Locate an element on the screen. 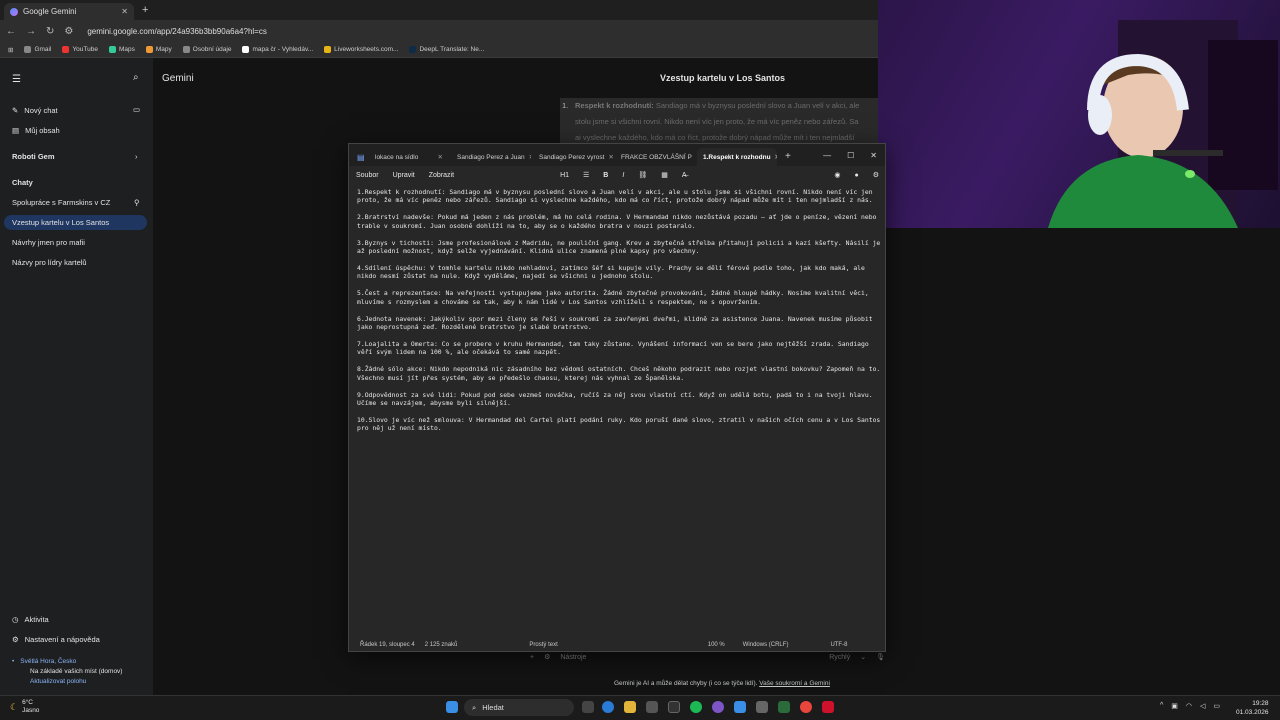 Image resolution: width=1280 pixels, height=720 pixels. bookmark-item: Gmail is located at coordinates (37, 49).